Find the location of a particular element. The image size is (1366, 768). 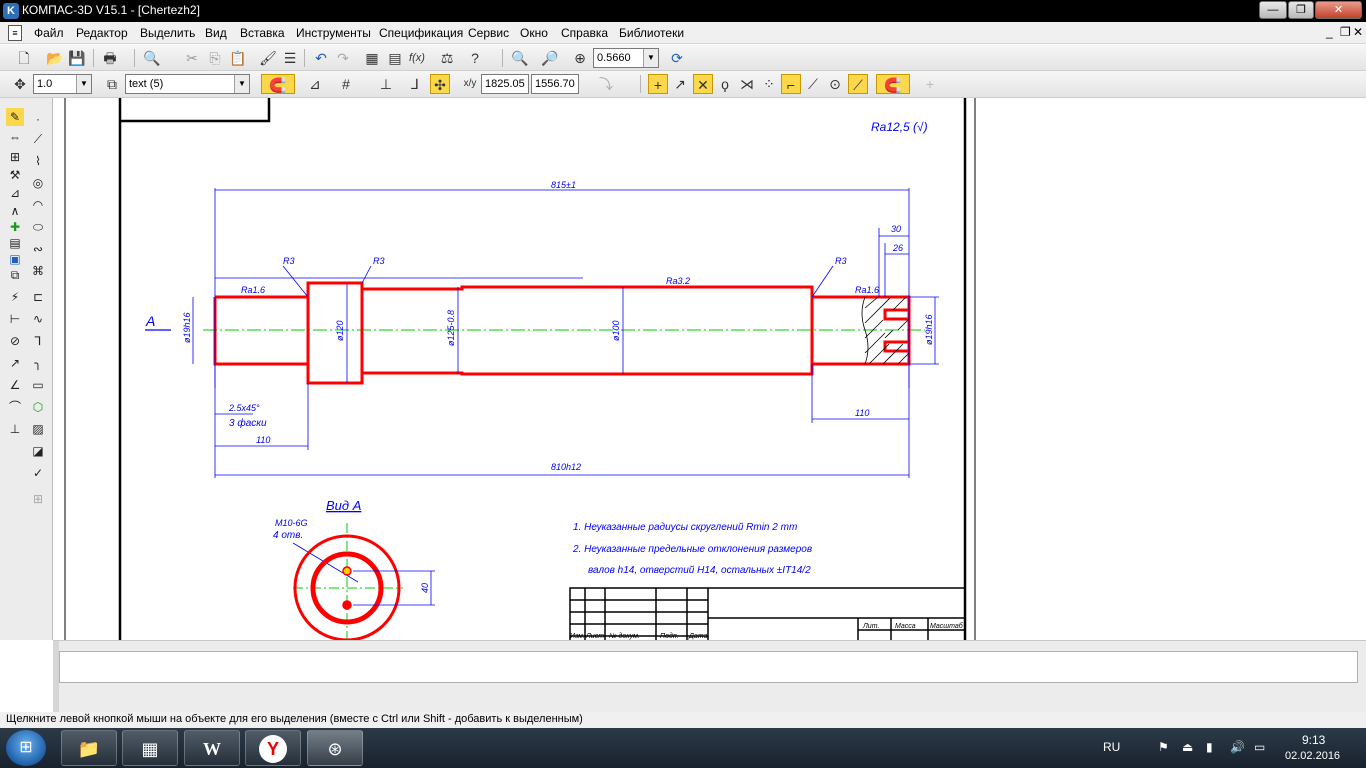

doc-close-button: ✕ is located at coordinates (1358, 32).